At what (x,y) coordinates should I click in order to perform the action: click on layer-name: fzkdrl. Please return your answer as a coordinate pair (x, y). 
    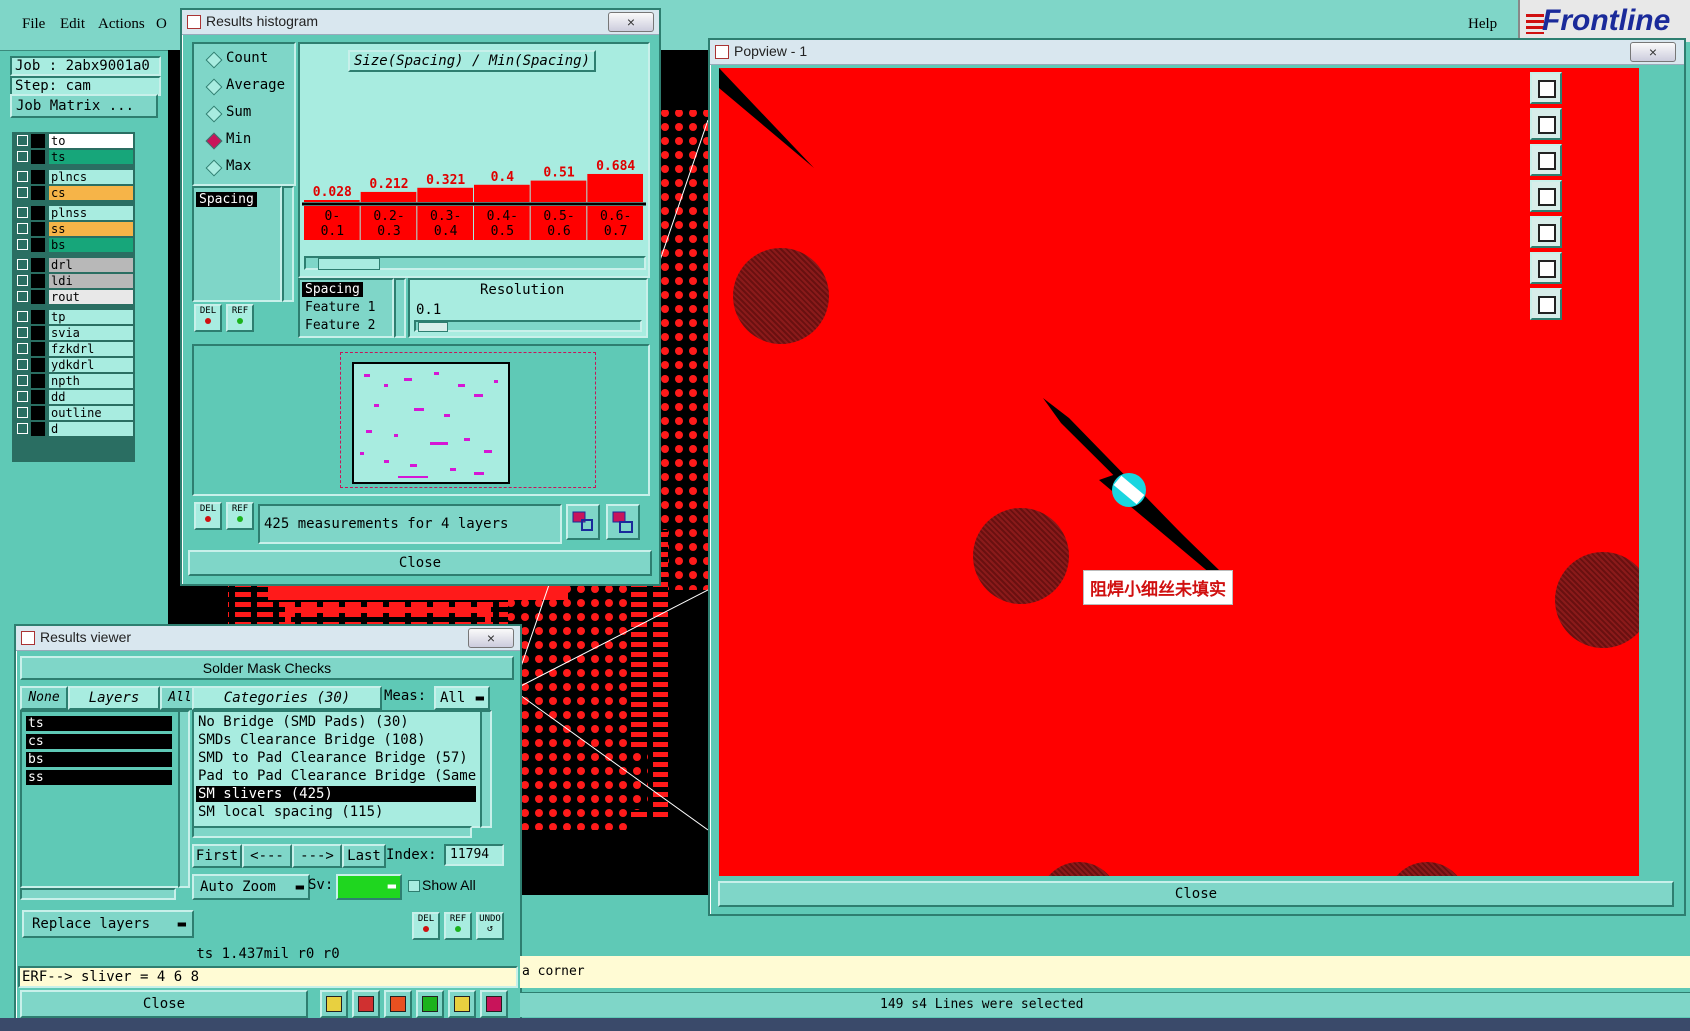
    Looking at the image, I should click on (91, 349).